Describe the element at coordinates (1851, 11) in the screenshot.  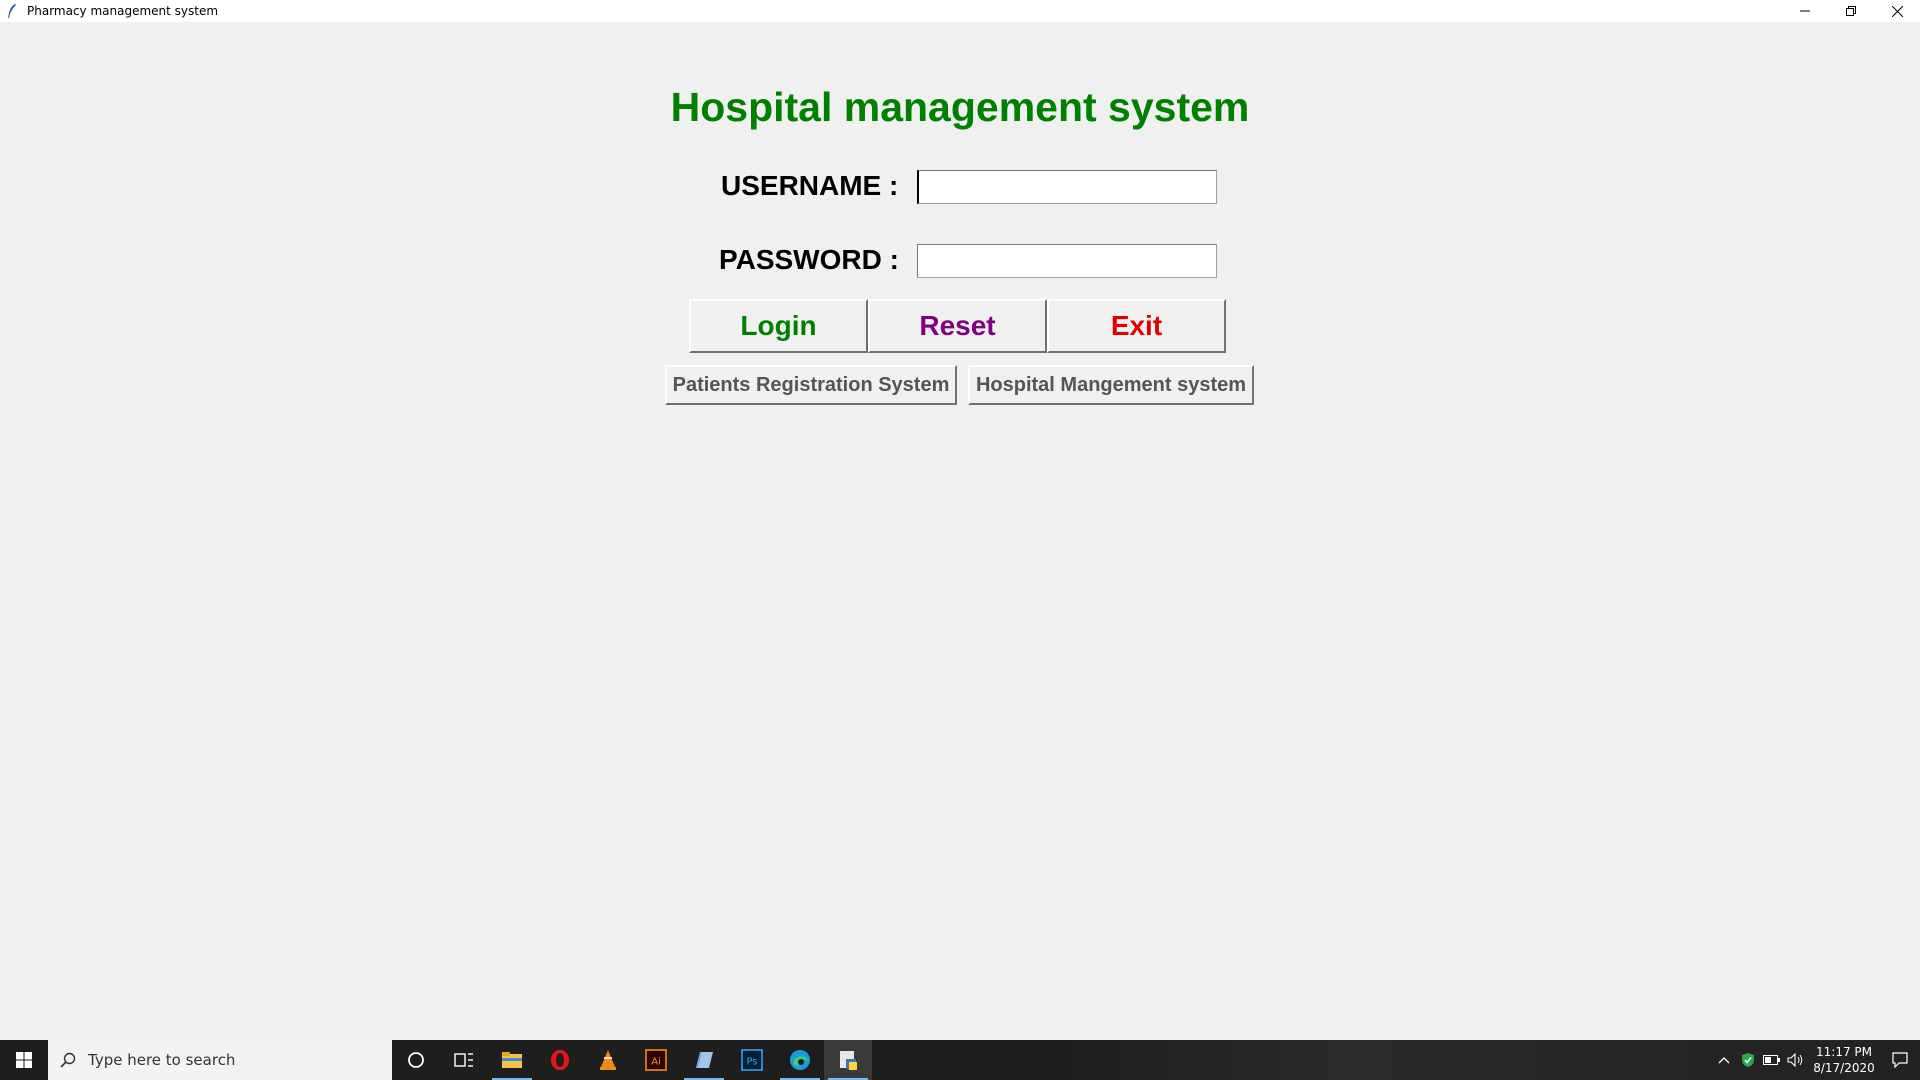
I see `restore-icon` at that location.